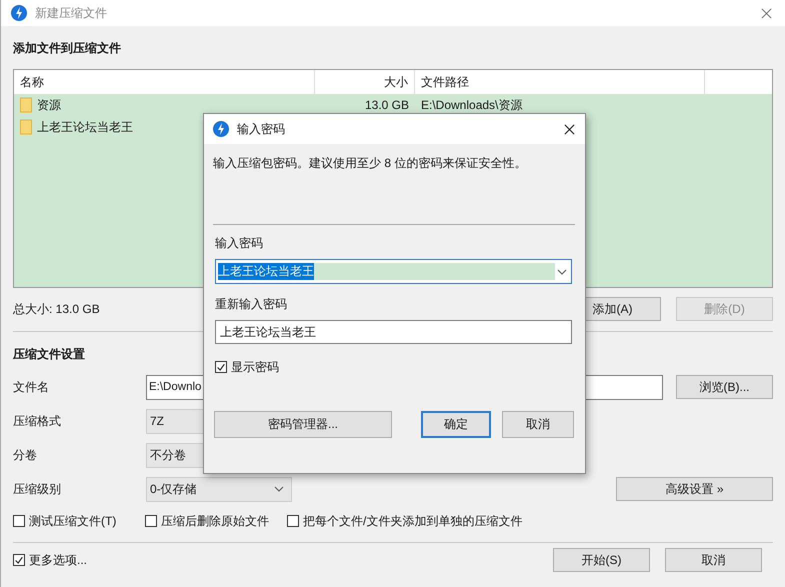  I want to click on file-size: 13.0 GB, so click(386, 105).